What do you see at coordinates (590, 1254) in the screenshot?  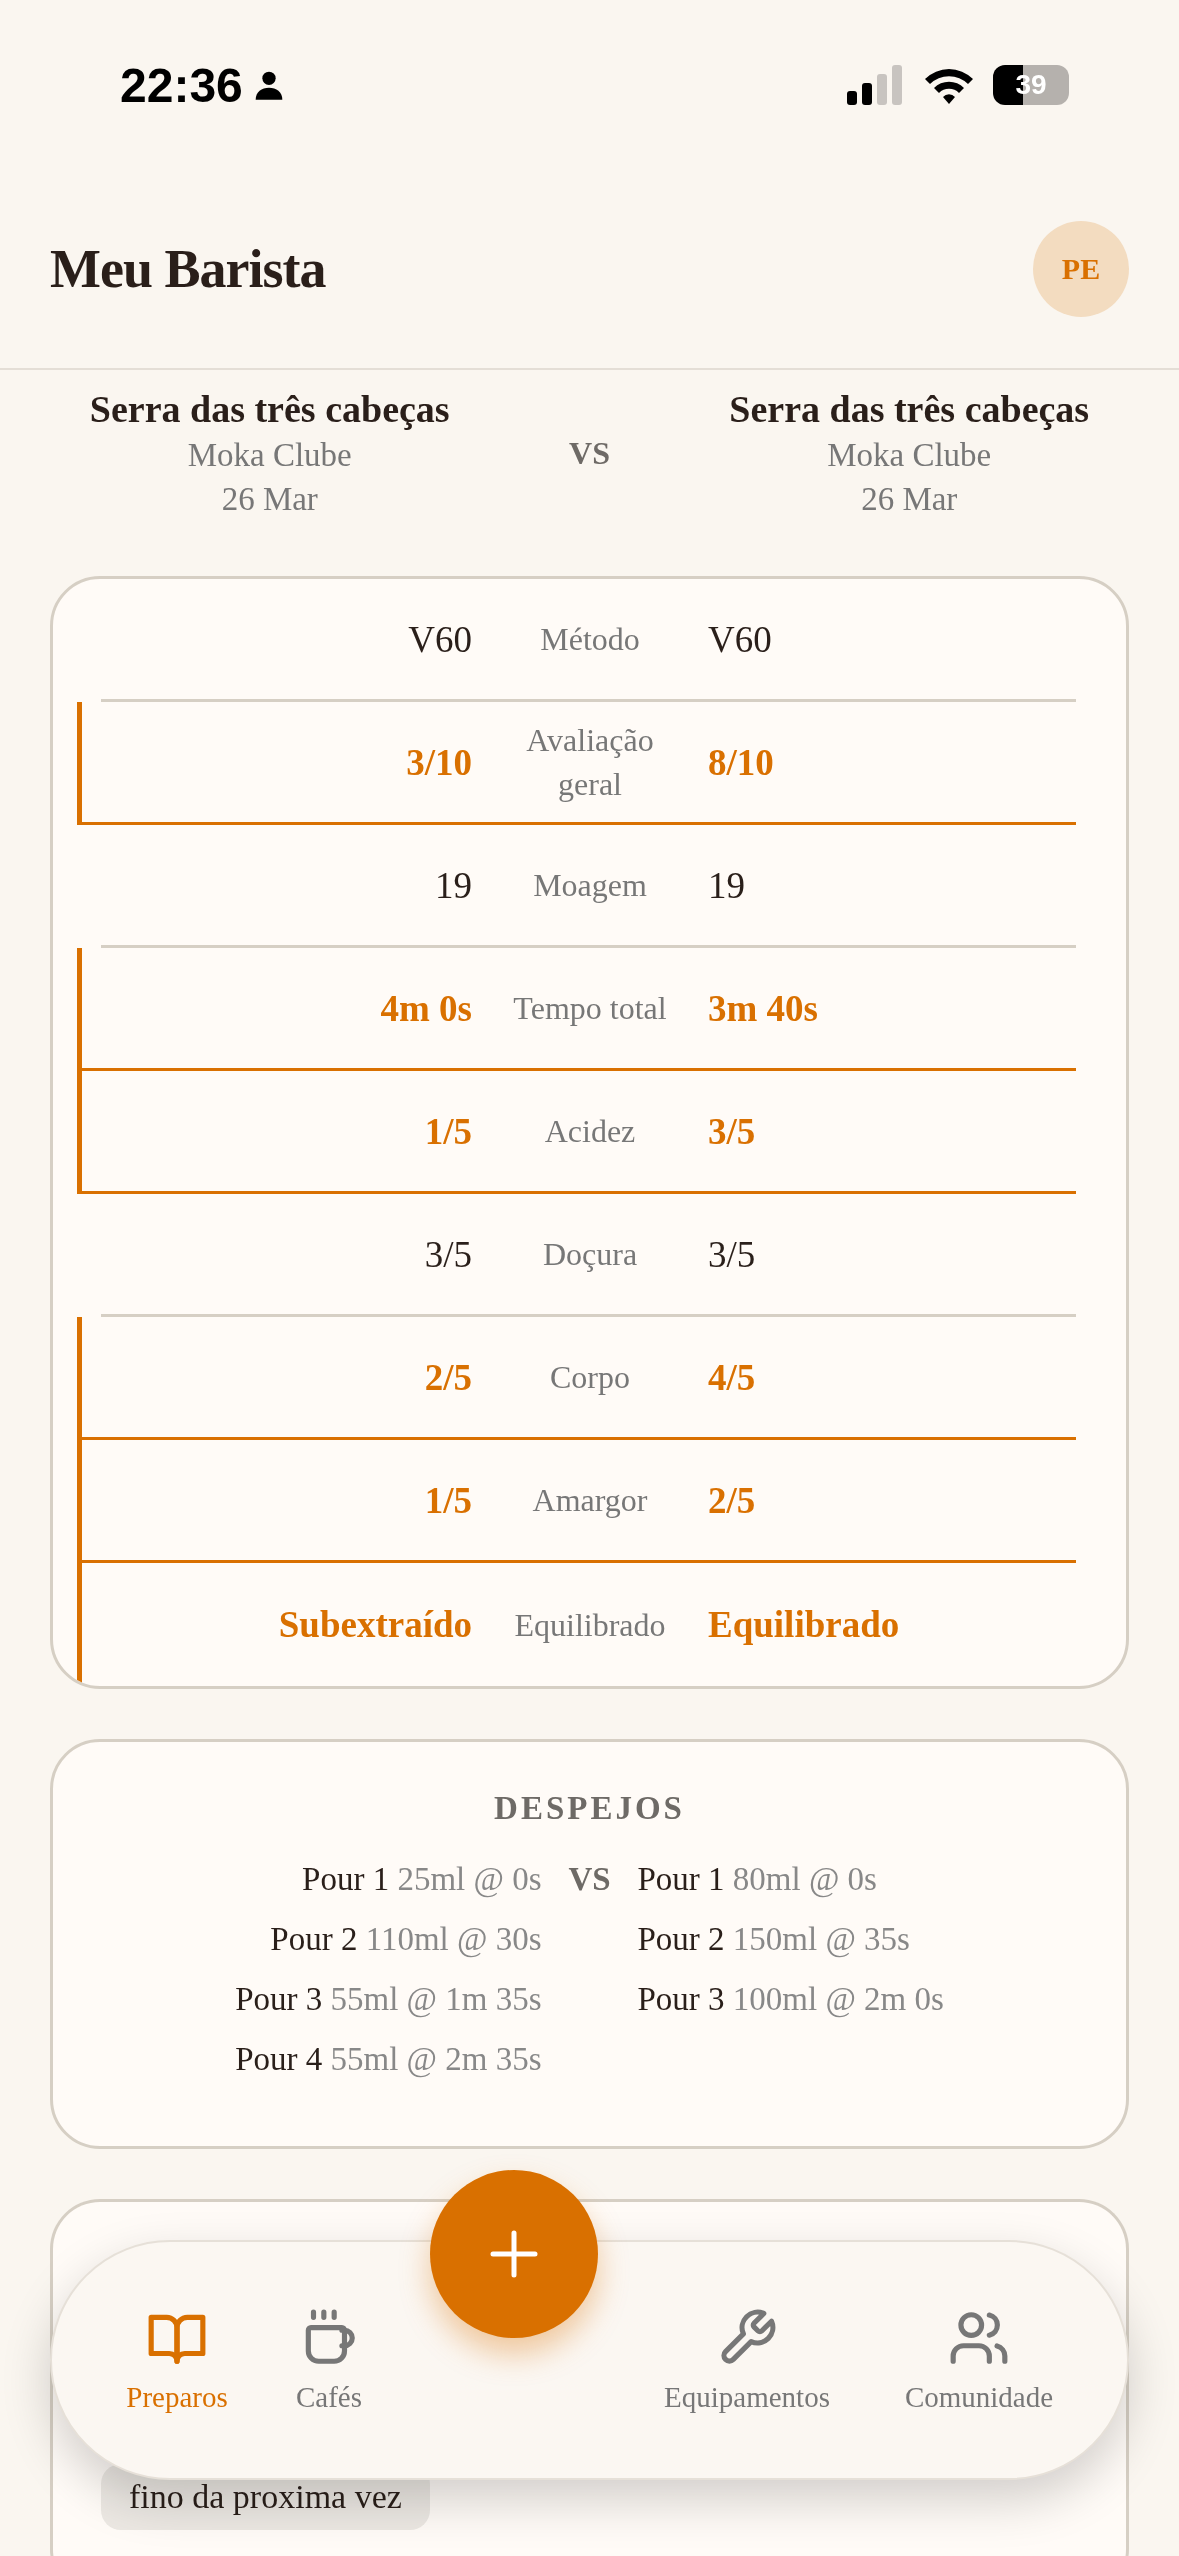 I see `metric-label: Doçura` at bounding box center [590, 1254].